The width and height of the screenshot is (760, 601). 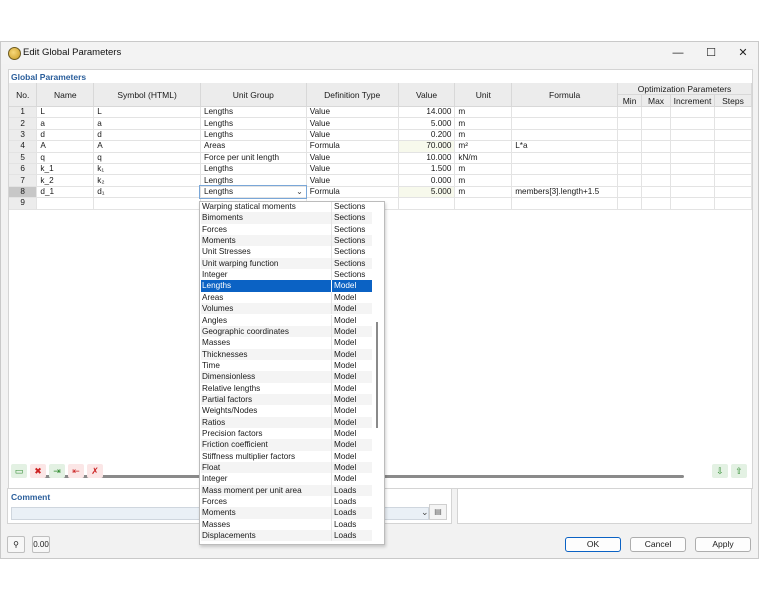 I want to click on table-row: 2 a a Lengths Value 5.000 m, so click(x=381, y=123).